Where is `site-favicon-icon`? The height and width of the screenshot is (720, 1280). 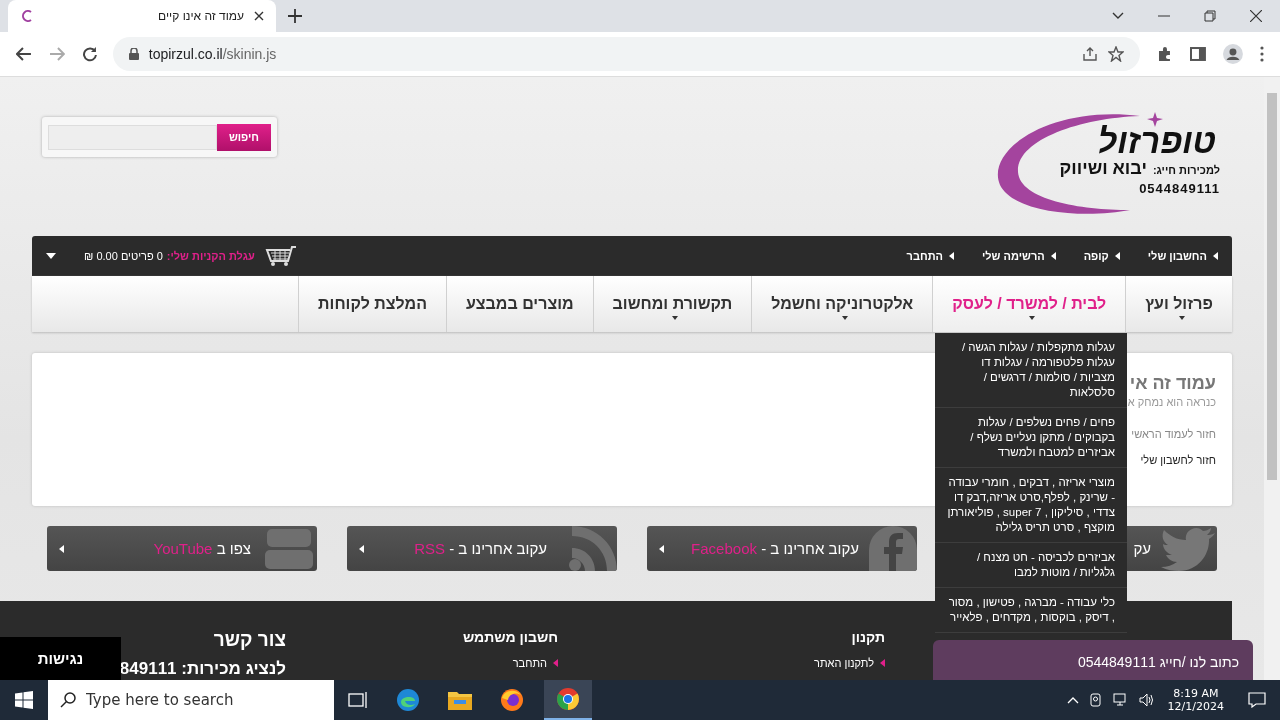 site-favicon-icon is located at coordinates (27, 16).